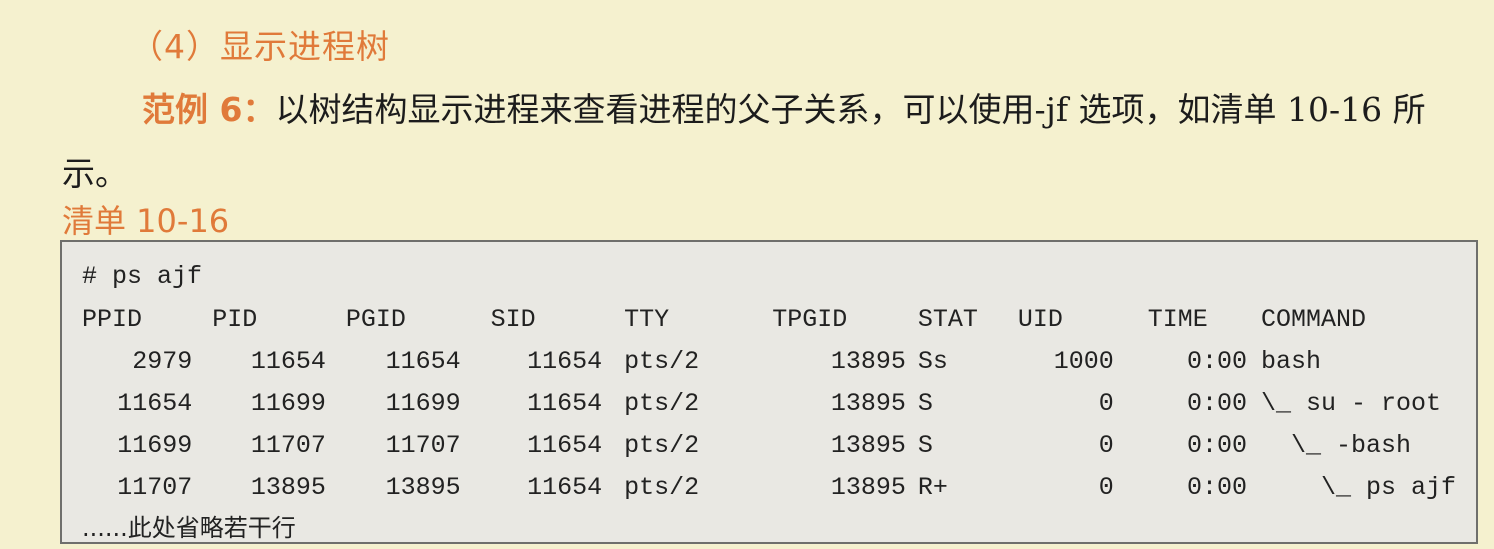  What do you see at coordinates (947, 319) in the screenshot?
I see `column-header-stat: STAT` at bounding box center [947, 319].